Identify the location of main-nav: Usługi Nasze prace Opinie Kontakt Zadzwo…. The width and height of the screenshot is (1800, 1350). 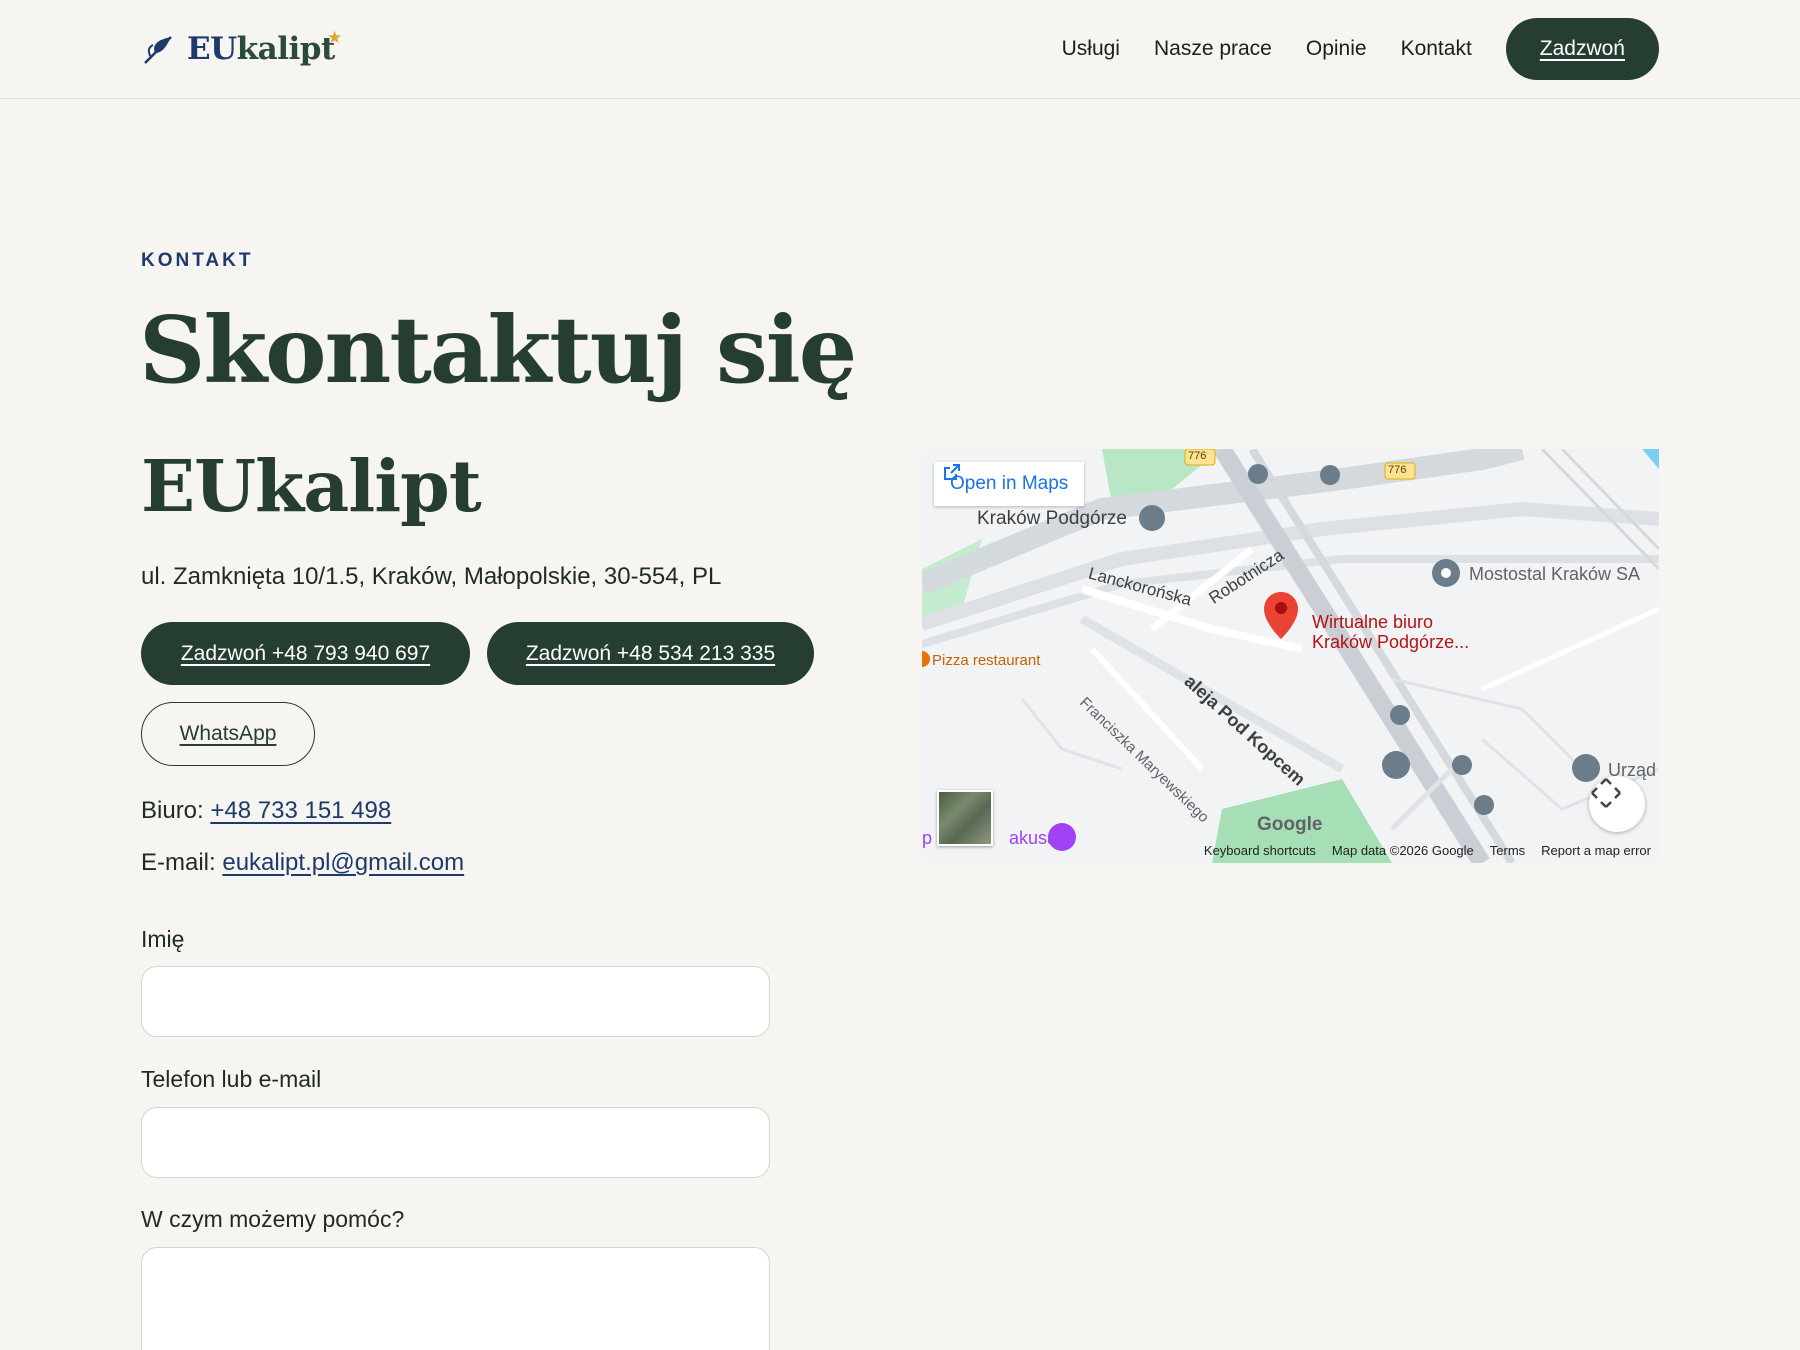
(1360, 49).